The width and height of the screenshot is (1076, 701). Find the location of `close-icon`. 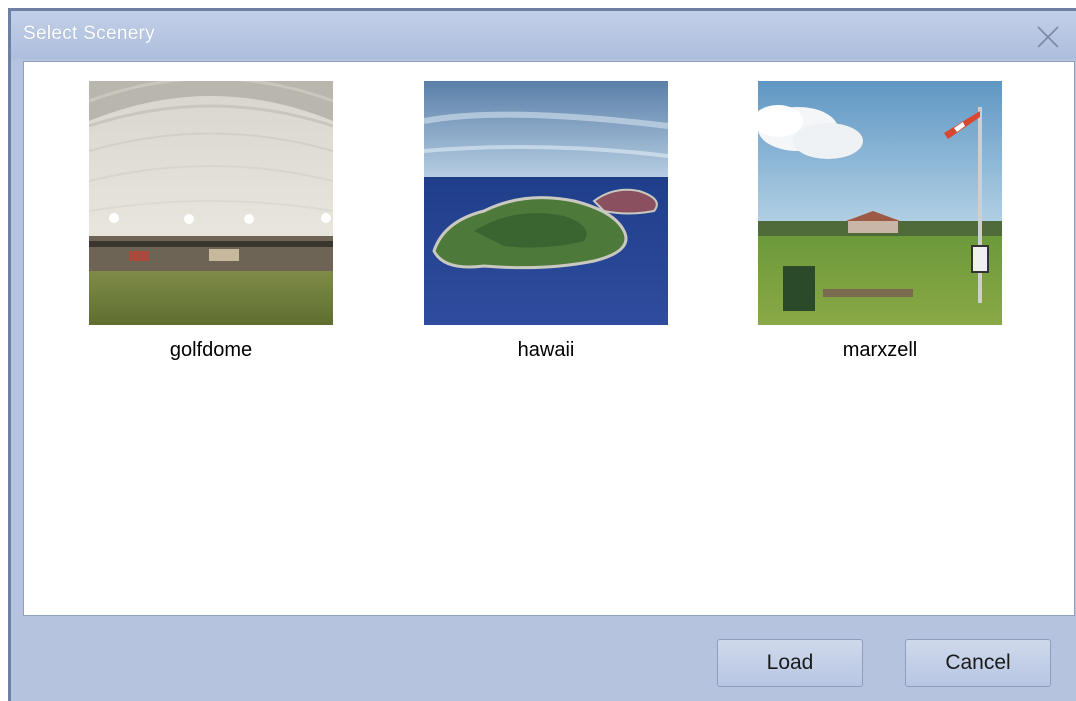

close-icon is located at coordinates (1048, 37).